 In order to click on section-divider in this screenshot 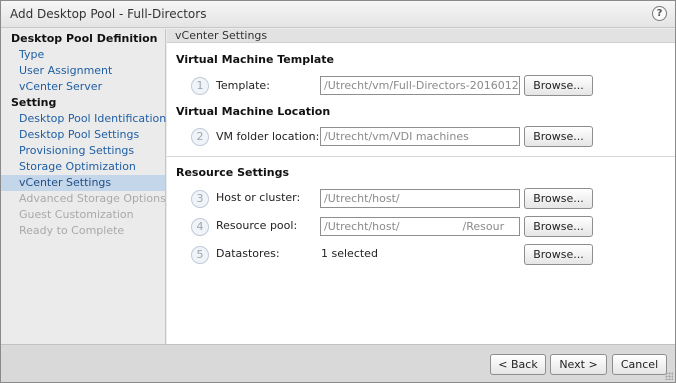, I will do `click(421, 156)`.